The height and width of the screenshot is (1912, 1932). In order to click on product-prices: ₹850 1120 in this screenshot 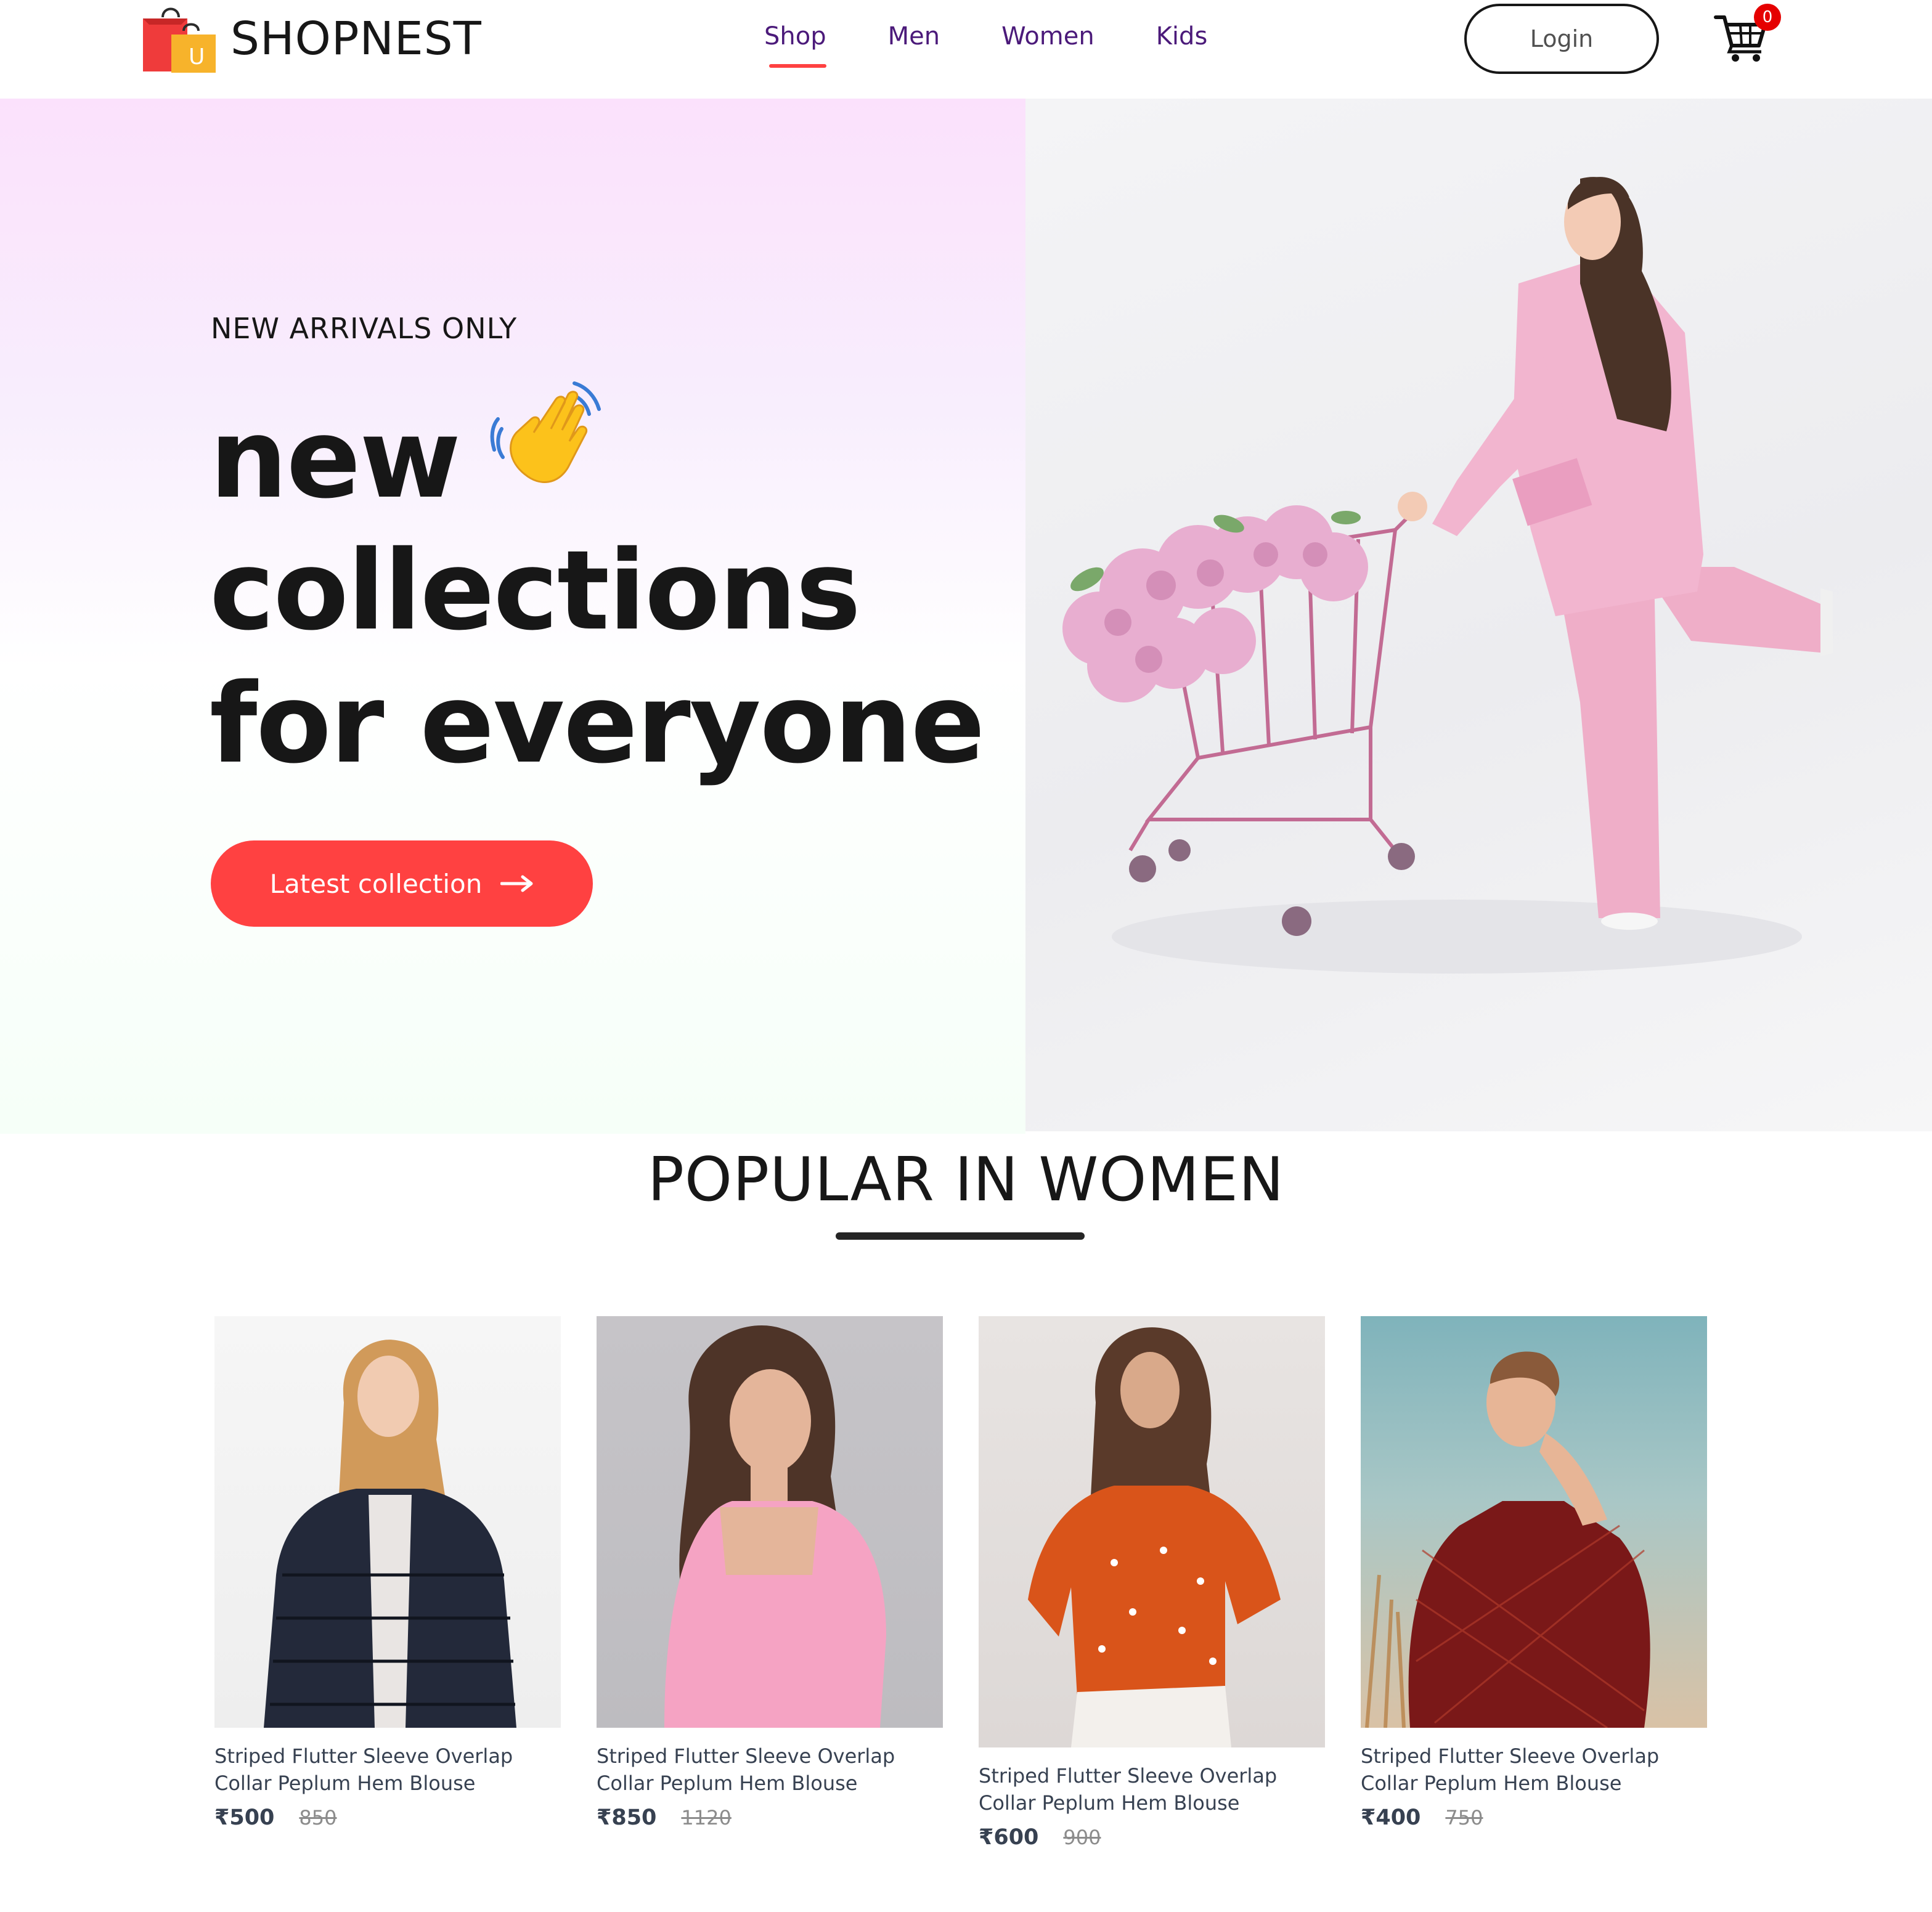, I will do `click(770, 1817)`.